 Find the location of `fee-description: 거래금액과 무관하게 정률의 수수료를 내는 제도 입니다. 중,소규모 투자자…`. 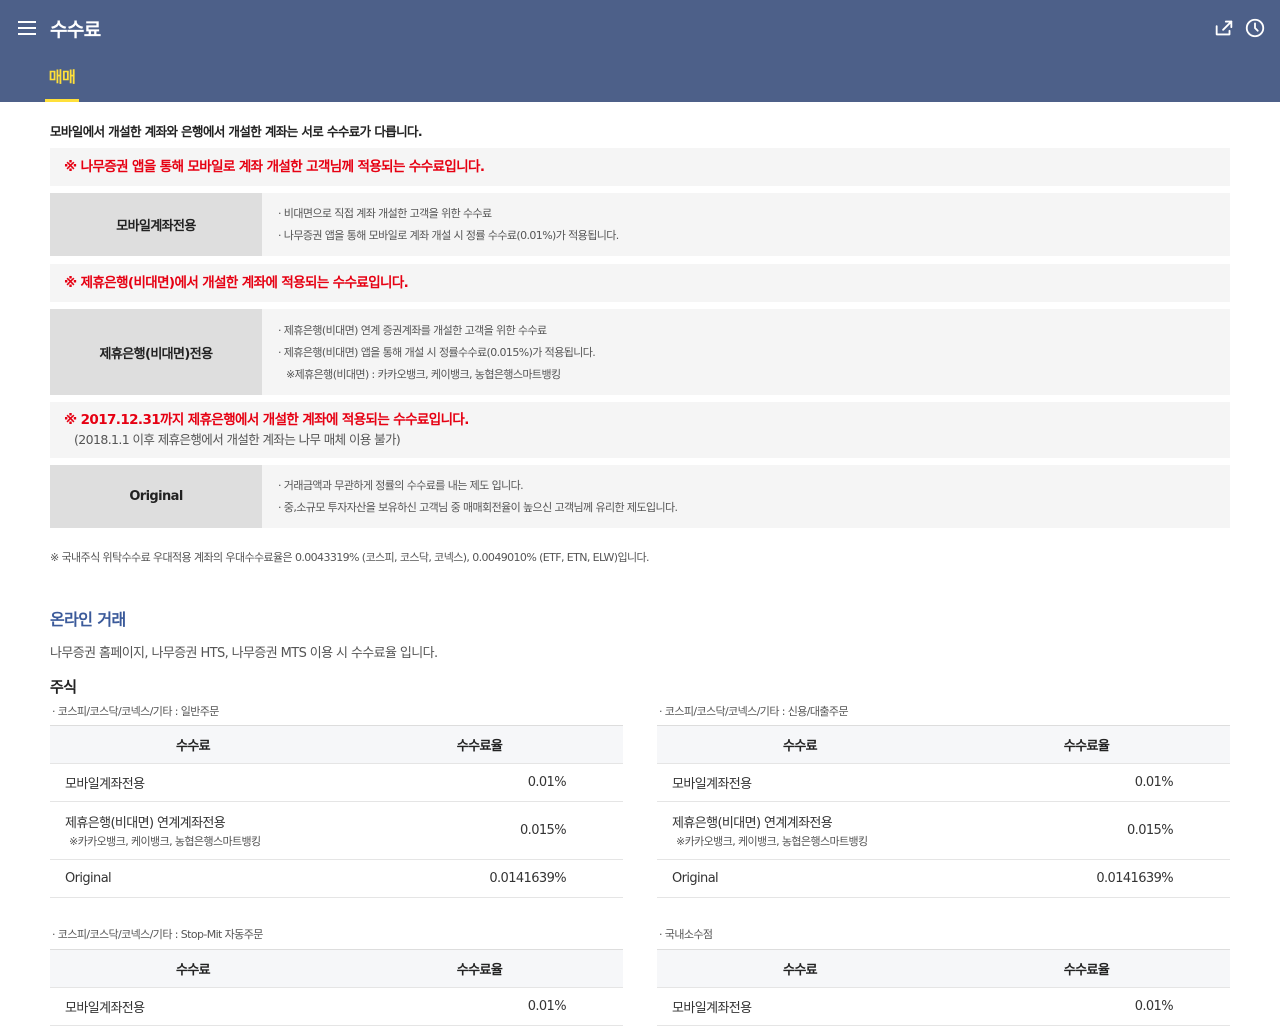

fee-description: 거래금액과 무관하게 정률의 수수료를 내는 제도 입니다. 중,소규모 투자자… is located at coordinates (478, 497).